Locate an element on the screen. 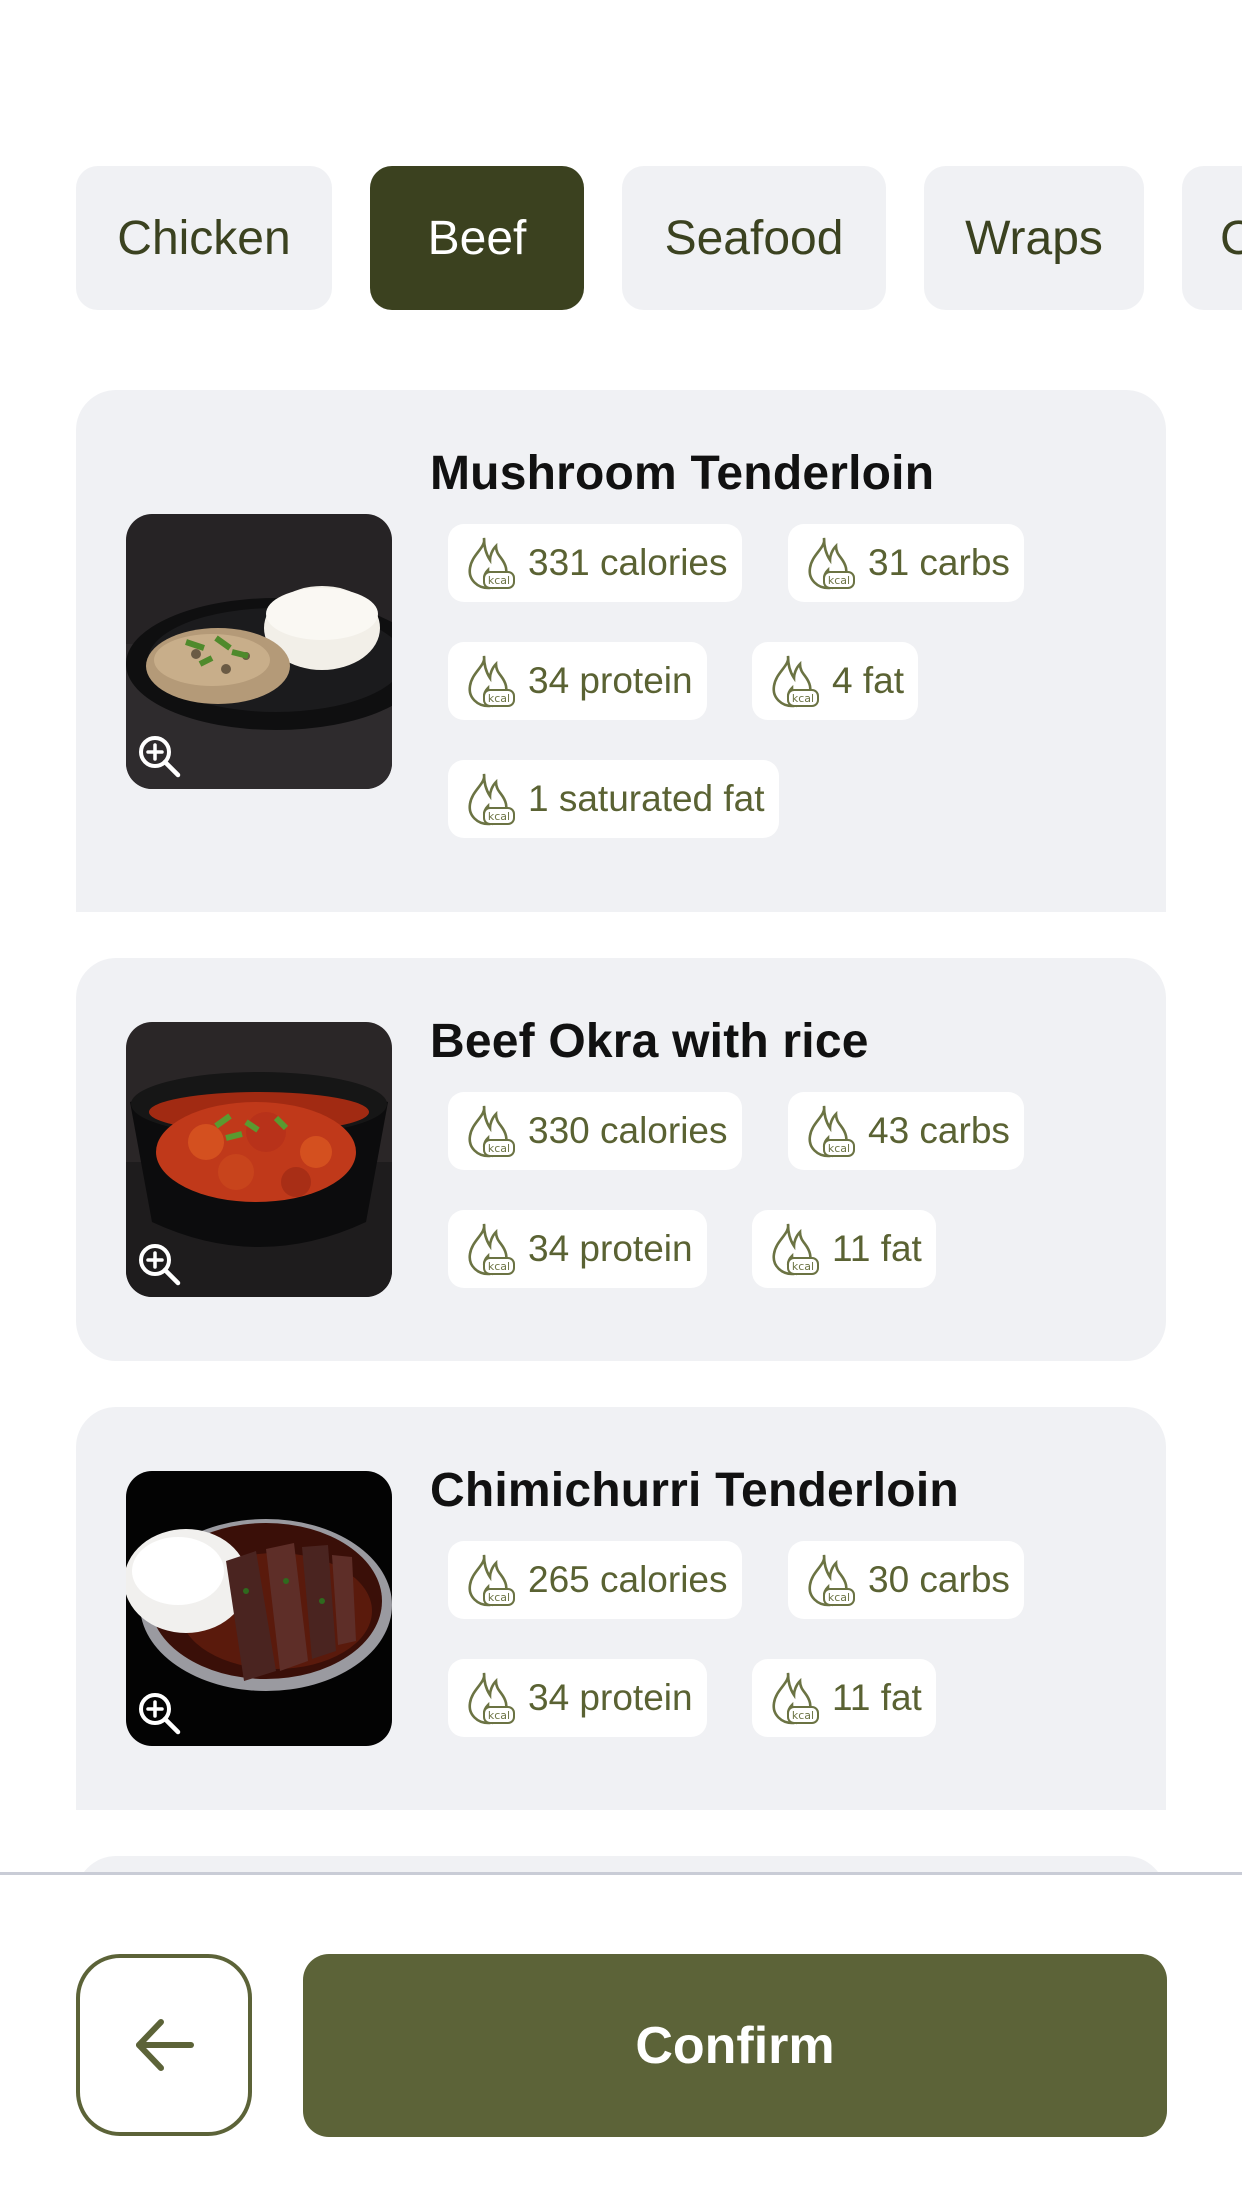  meal-name: Chimichurri Tenderloin is located at coordinates (694, 1490).